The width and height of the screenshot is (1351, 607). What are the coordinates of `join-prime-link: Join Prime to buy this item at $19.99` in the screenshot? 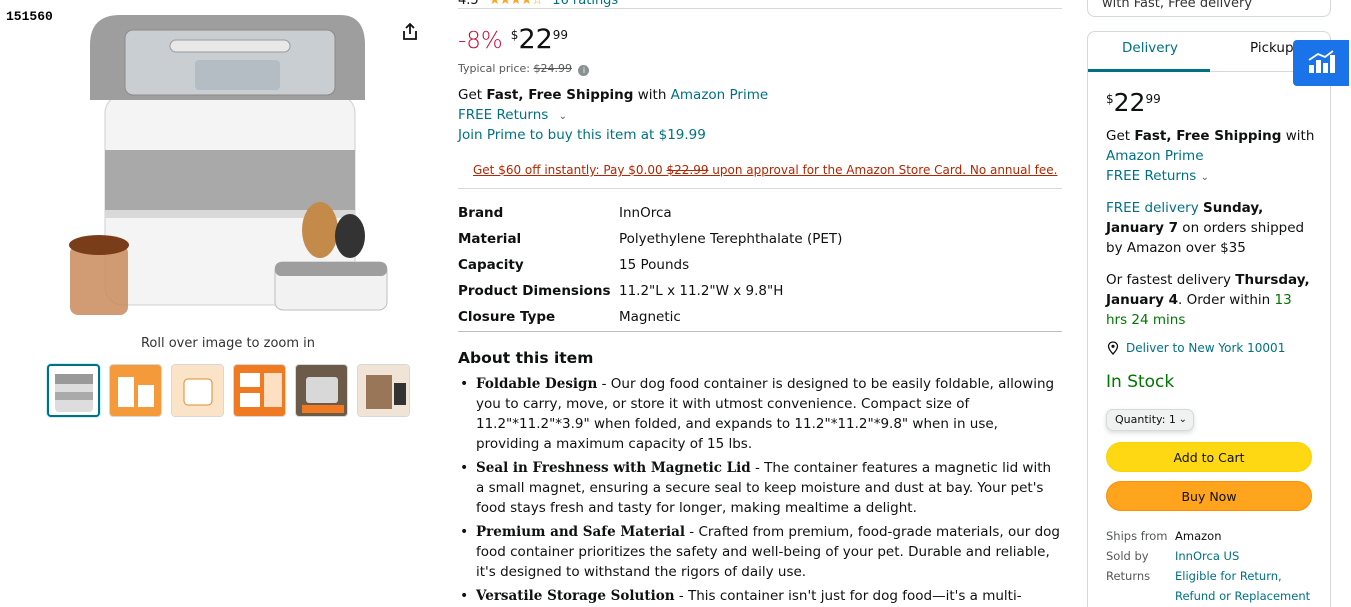 It's located at (582, 135).